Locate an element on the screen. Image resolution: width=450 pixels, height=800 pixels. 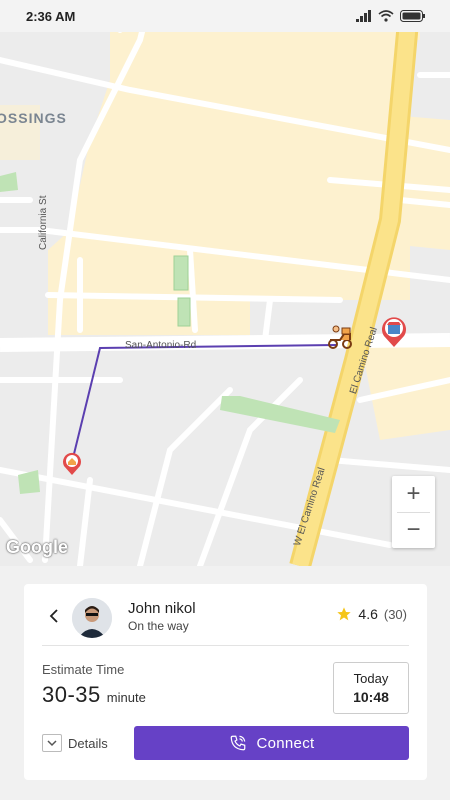
estimate-unit: minute is located at coordinates (126, 697).